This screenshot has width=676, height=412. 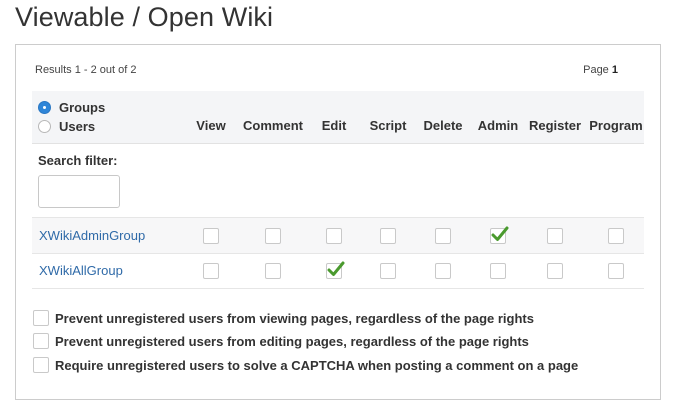 What do you see at coordinates (77, 126) in the screenshot?
I see `users-radio-label: Users` at bounding box center [77, 126].